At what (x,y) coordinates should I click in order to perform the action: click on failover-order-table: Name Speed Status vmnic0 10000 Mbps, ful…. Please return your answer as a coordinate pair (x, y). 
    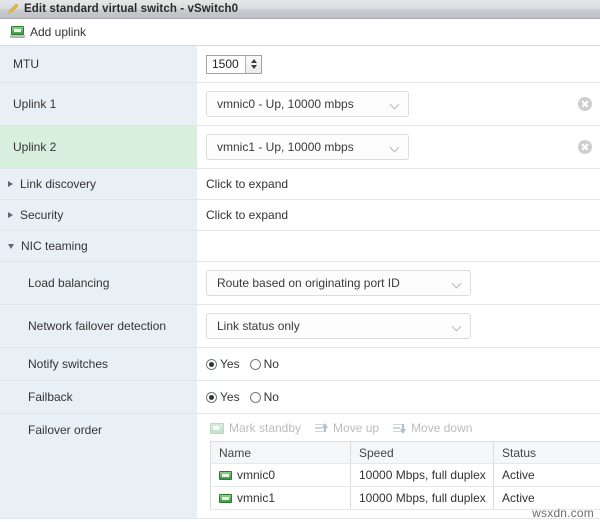
    Looking at the image, I should click on (405, 475).